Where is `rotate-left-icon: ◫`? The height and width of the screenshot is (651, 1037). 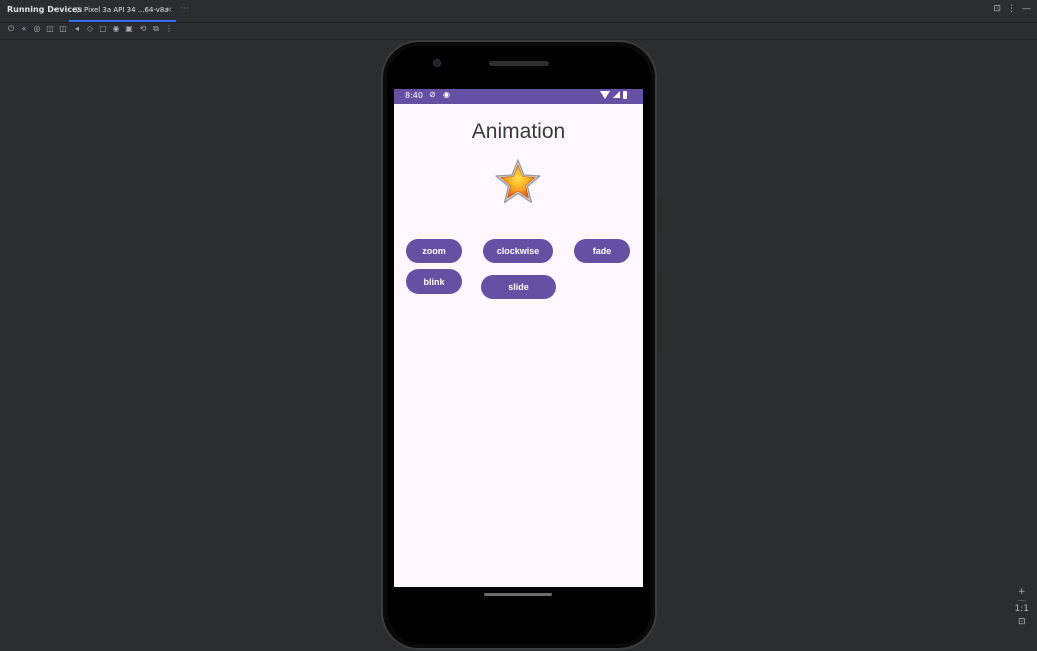
rotate-left-icon: ◫ is located at coordinates (50, 28).